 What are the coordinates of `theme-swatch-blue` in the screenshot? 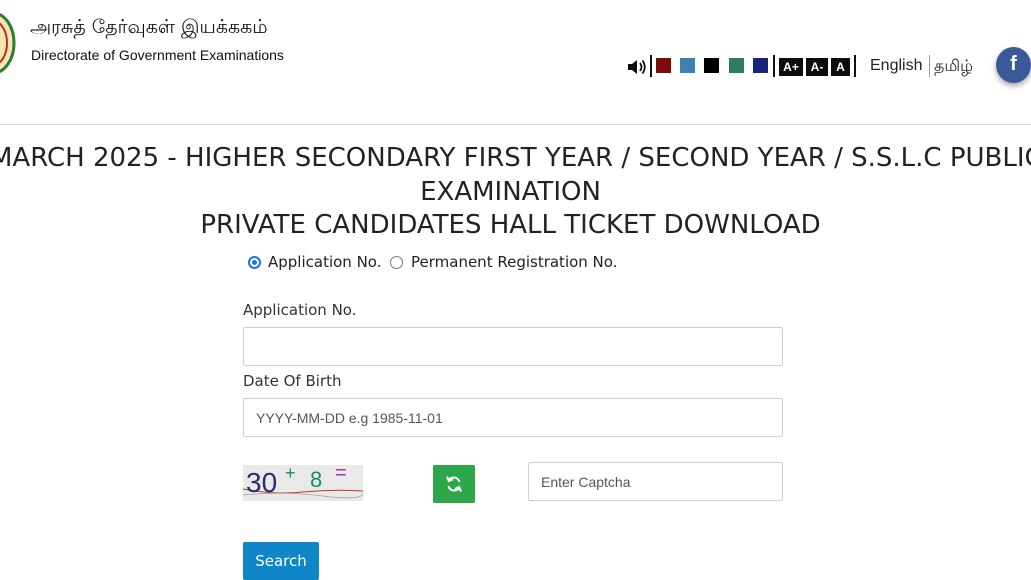 It's located at (687, 65).